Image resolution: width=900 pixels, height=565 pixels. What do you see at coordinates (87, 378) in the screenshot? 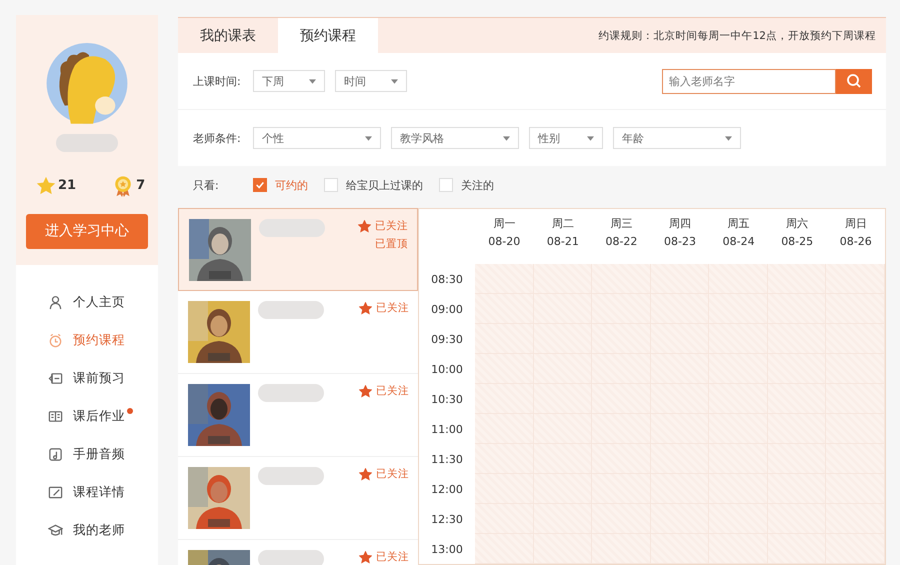
I see `menu-item: 课前预习` at bounding box center [87, 378].